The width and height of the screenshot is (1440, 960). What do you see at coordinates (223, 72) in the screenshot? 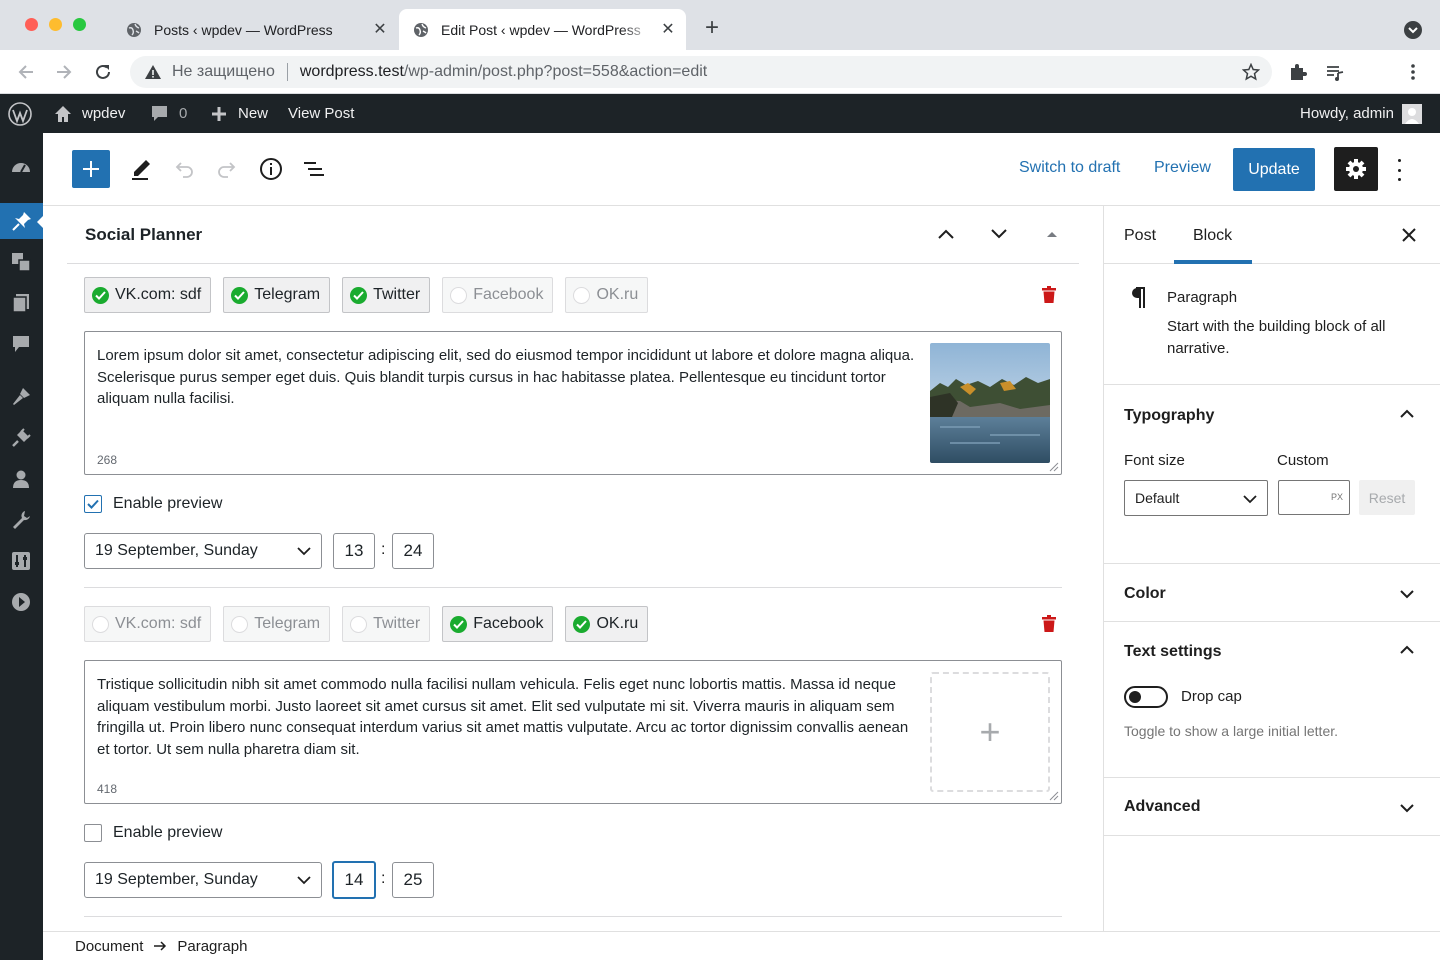
I see `security-label: Не защищено` at bounding box center [223, 72].